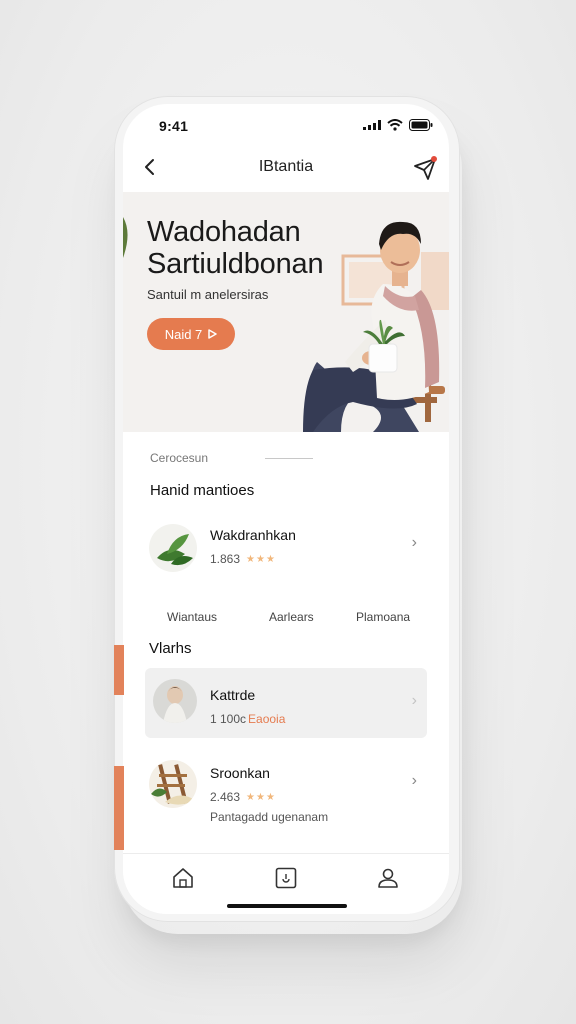  Describe the element at coordinates (173, 548) in the screenshot. I see `plant-leaf-icon` at that location.